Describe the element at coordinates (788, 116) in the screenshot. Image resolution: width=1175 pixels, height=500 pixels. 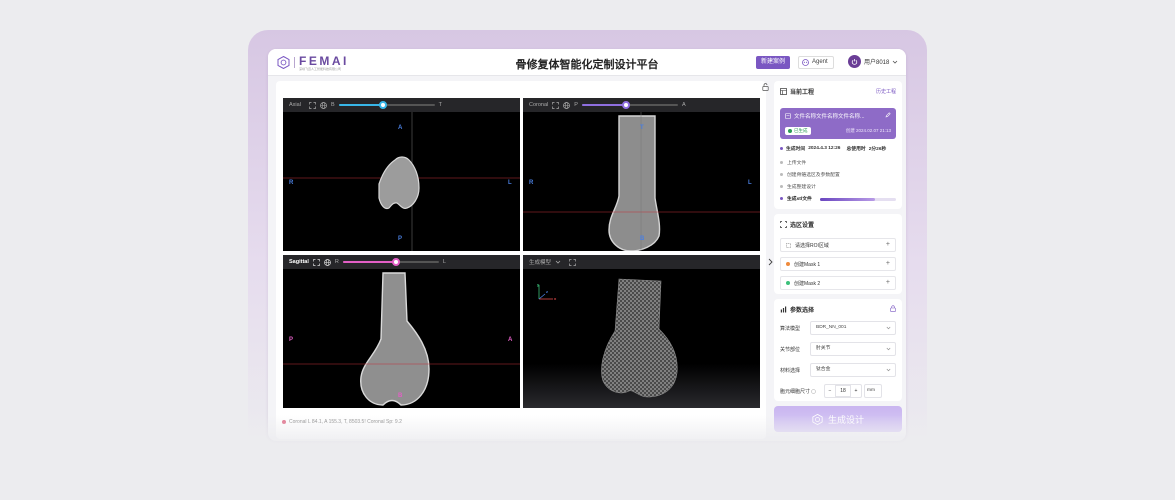
I see `file-icon` at that location.